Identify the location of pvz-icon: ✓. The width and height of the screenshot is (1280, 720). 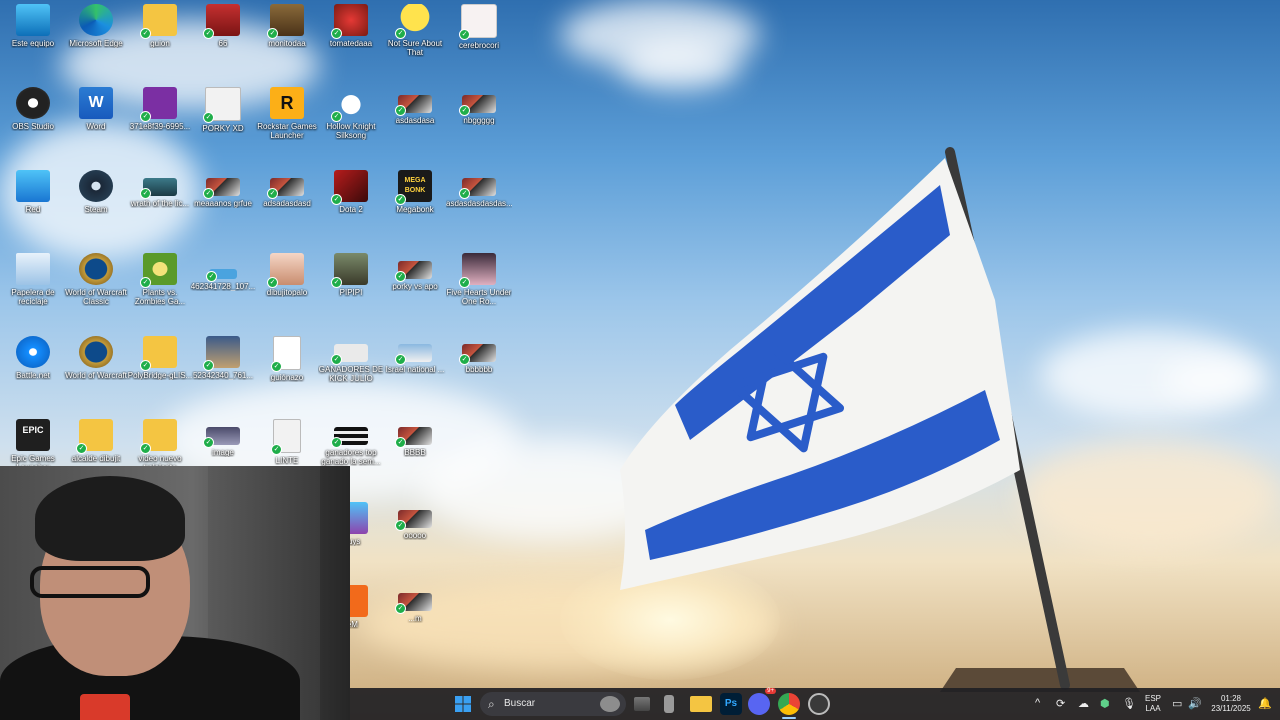
(158, 270).